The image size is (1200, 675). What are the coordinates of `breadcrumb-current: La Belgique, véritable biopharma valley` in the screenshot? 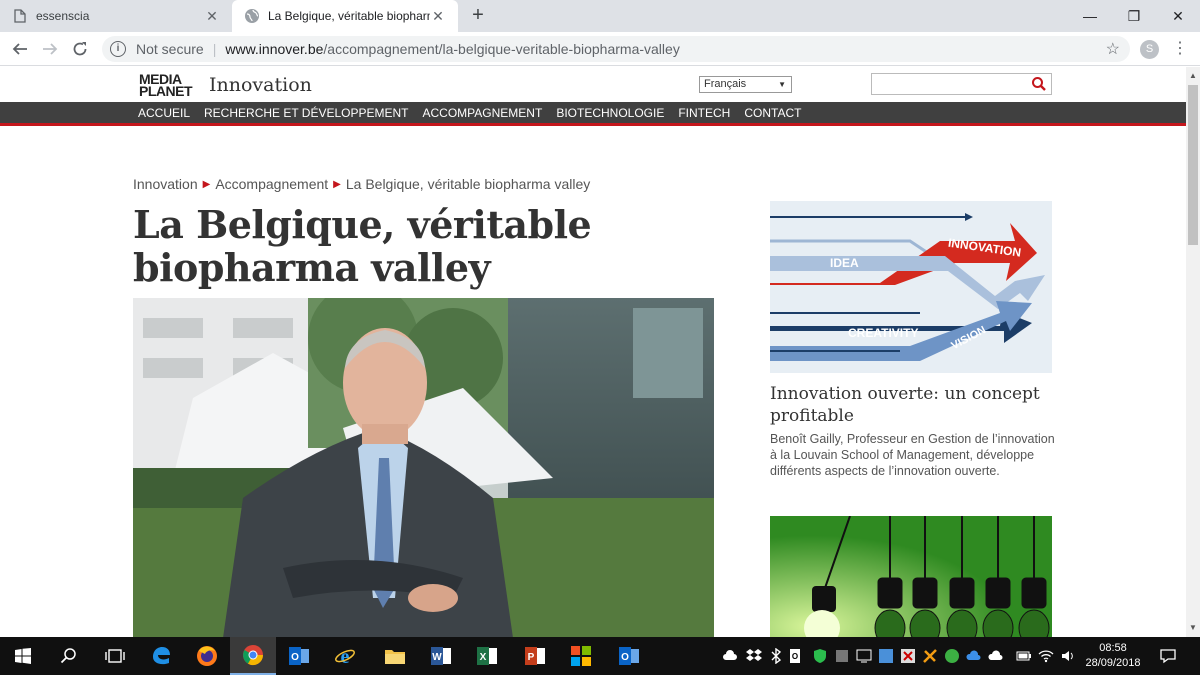 It's located at (468, 184).